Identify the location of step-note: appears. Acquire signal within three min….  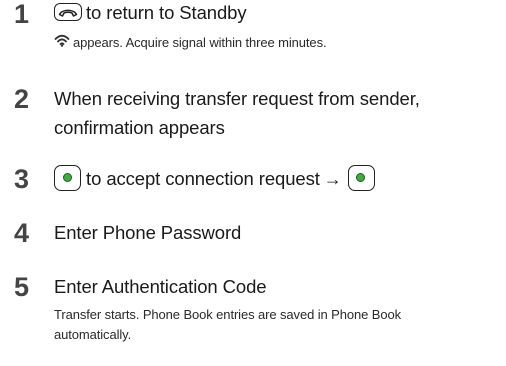
(275, 43).